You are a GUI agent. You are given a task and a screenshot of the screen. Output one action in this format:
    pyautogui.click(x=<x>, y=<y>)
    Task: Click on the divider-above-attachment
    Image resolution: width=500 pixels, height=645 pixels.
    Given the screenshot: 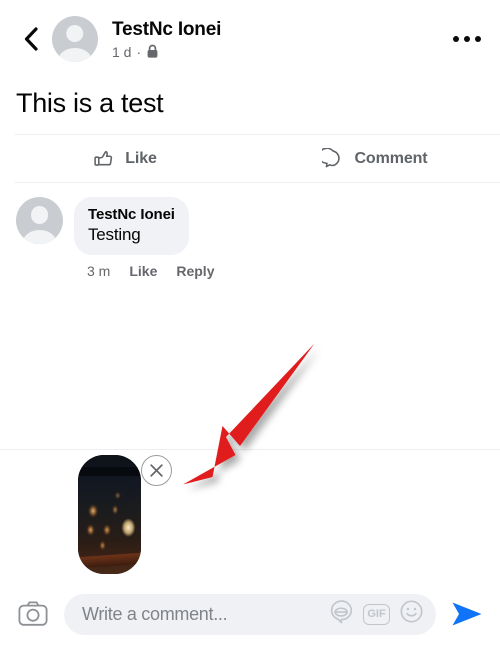 What is the action you would take?
    pyautogui.click(x=250, y=449)
    